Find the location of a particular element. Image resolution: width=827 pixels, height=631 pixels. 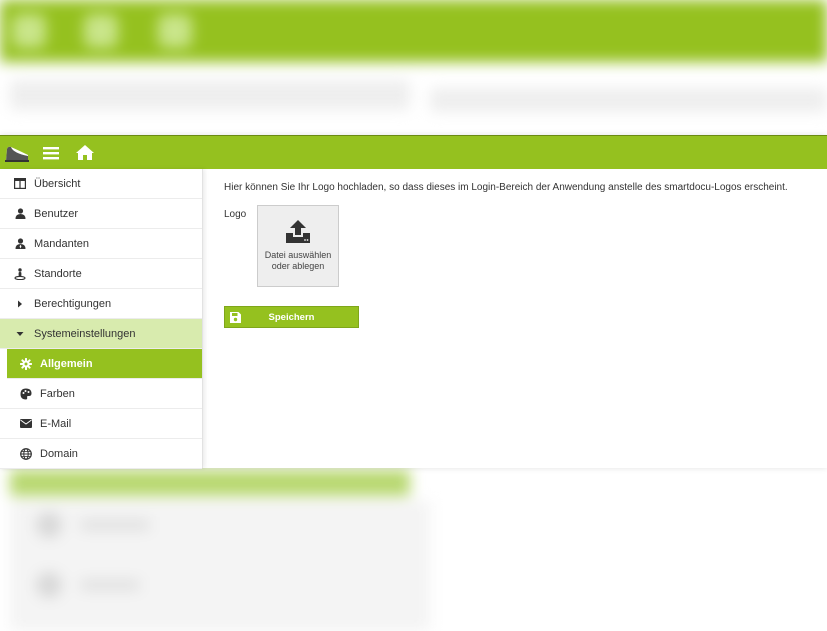

gear-icon is located at coordinates (26, 363).